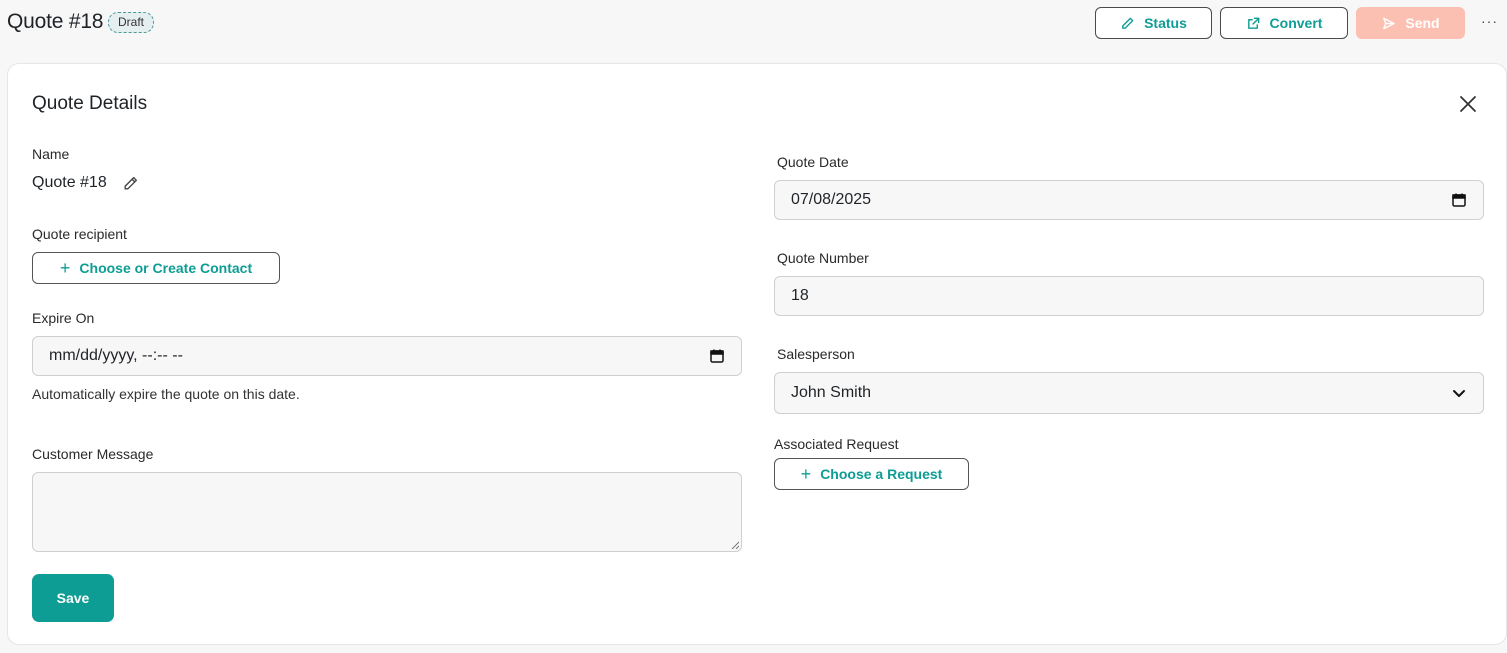 The width and height of the screenshot is (1507, 653). I want to click on external-link-icon, so click(1253, 23).